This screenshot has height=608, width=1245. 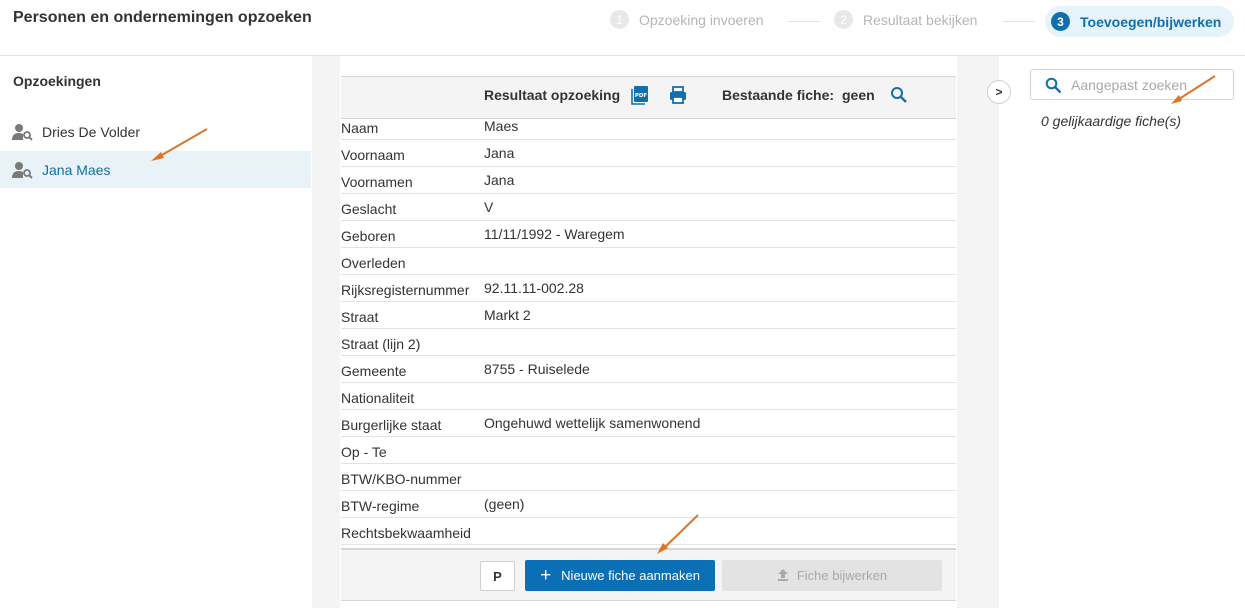 I want to click on similar-records-count: 0 gelijkaardige fiche(s), so click(x=1111, y=121).